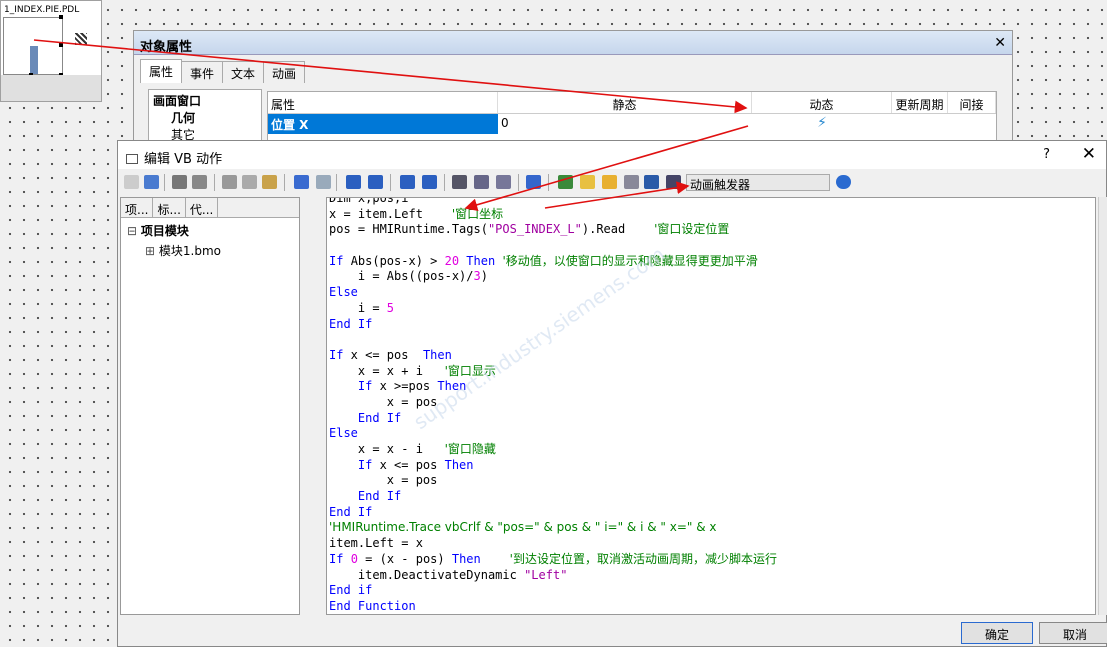 Image resolution: width=1107 pixels, height=647 pixels. I want to click on code-line: i = Abs((pos-x)/3), so click(711, 277).